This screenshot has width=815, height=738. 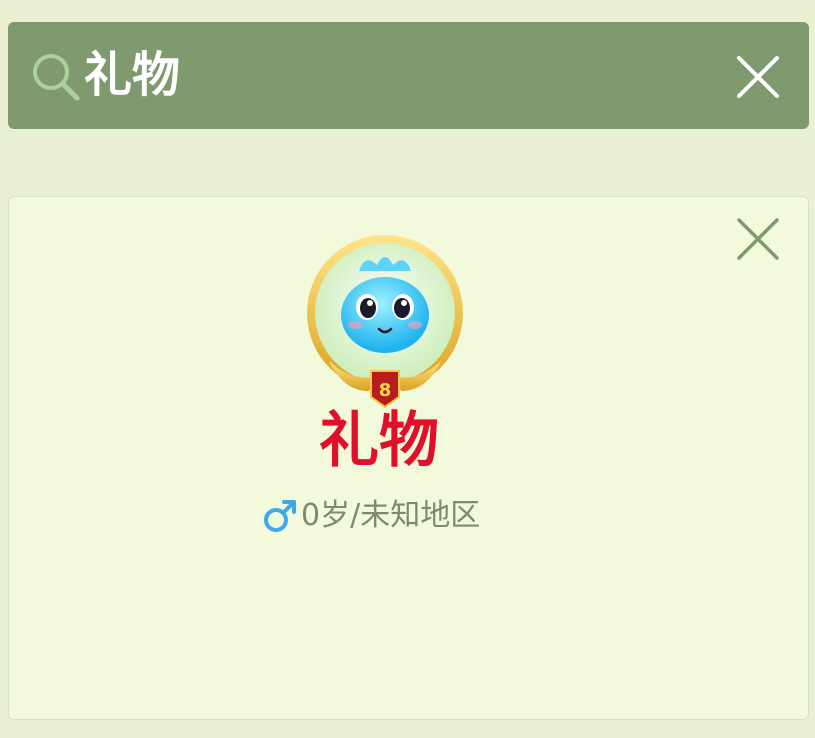 I want to click on user-info: 0岁/未知地区, so click(x=370, y=516).